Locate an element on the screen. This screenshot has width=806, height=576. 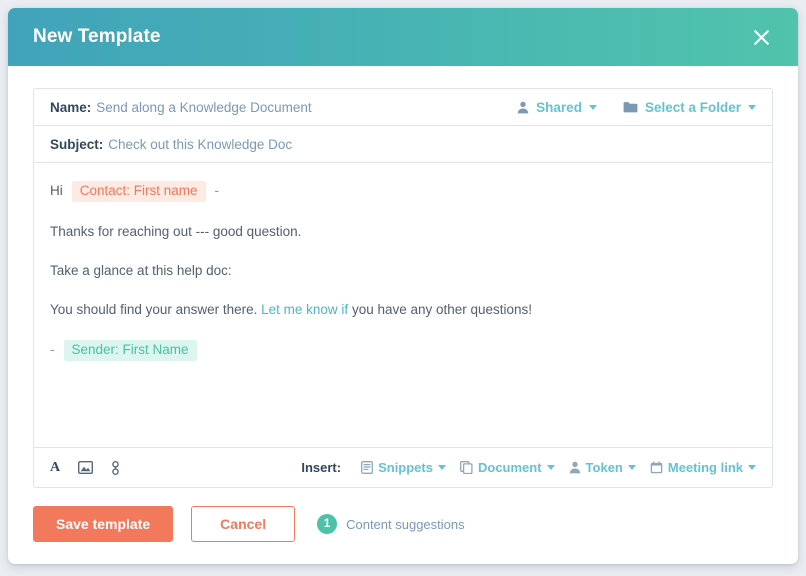
folder-label: Select a Folder is located at coordinates (692, 107).